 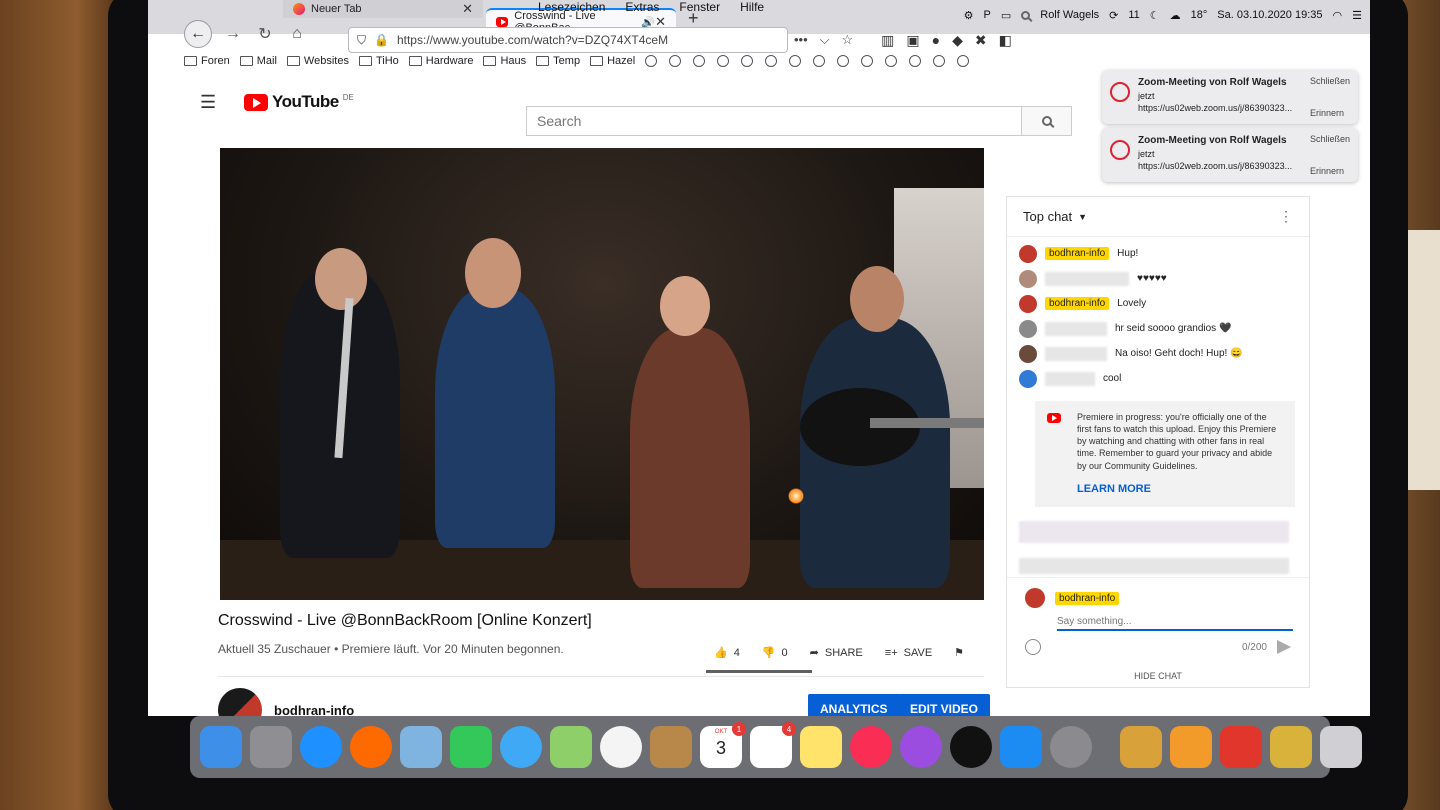 I want to click on search-button, so click(x=1047, y=121).